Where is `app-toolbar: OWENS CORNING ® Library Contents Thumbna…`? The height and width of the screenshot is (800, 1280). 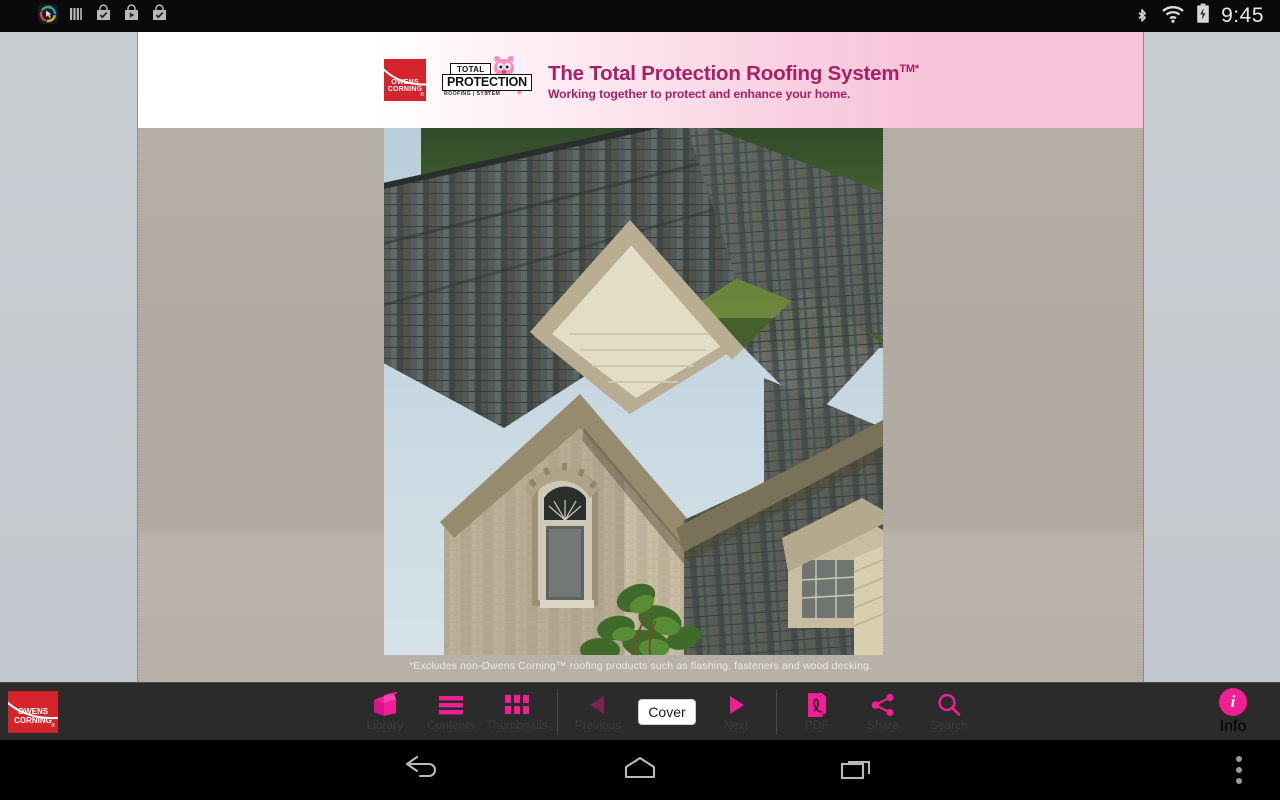
app-toolbar: OWENS CORNING ® Library Contents Thumbna… is located at coordinates (640, 711).